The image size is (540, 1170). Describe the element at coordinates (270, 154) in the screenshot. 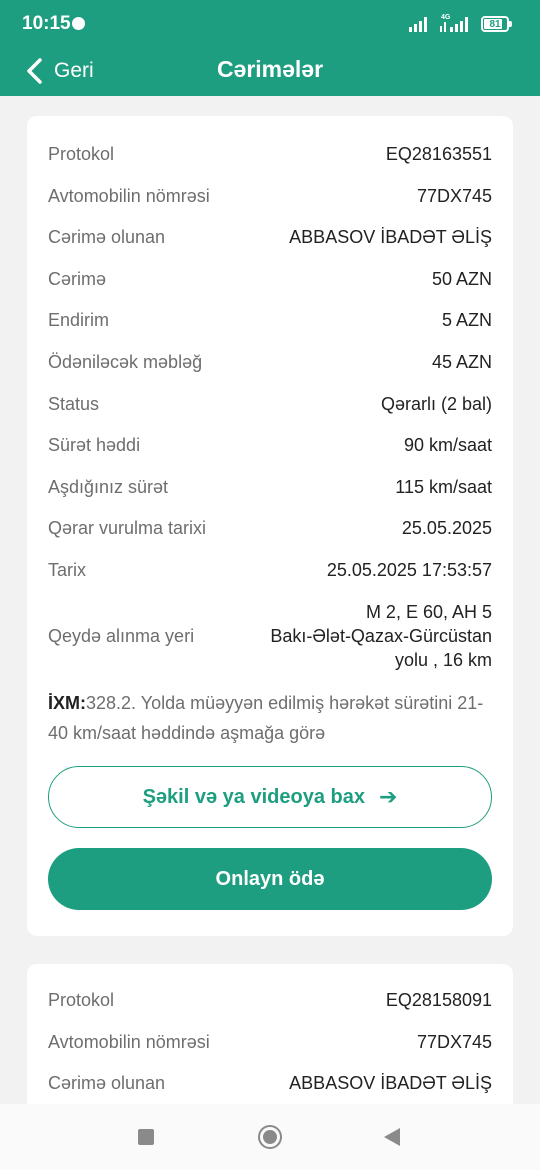

I see `row-protocol: Protokol EQ28163551` at that location.